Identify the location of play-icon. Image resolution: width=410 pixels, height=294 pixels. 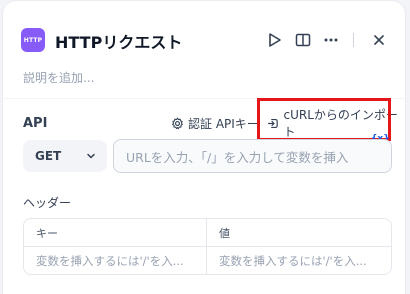
(275, 40).